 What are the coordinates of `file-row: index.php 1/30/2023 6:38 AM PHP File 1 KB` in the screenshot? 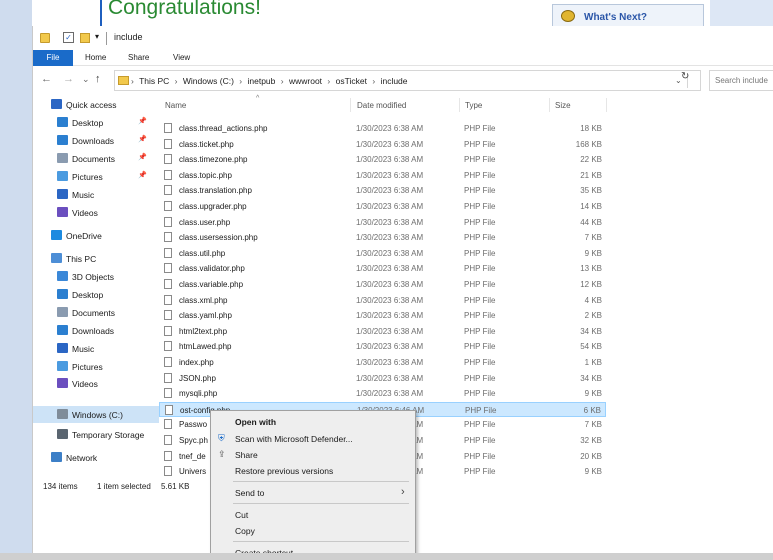 It's located at (382, 363).